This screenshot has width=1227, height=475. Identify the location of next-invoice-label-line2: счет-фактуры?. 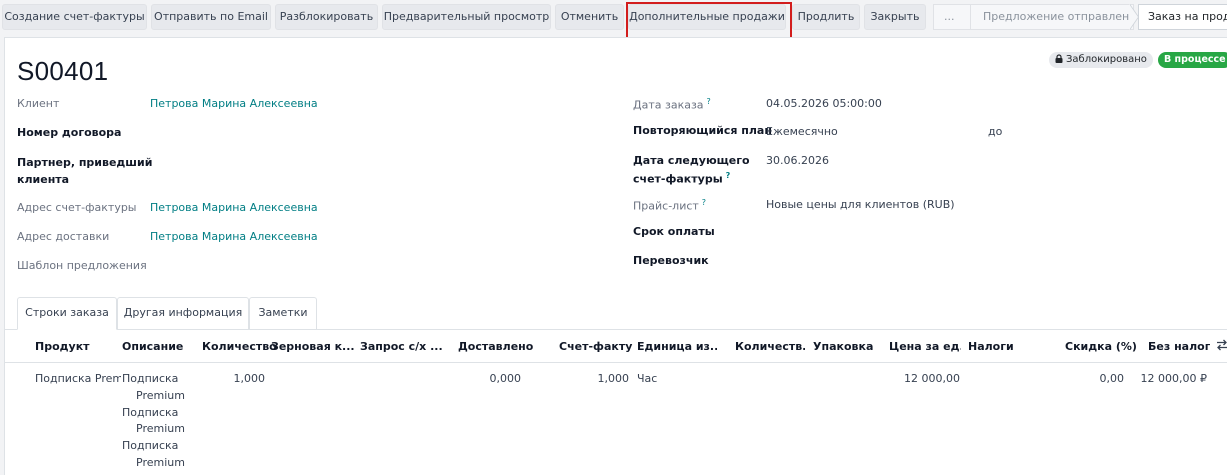
(682, 178).